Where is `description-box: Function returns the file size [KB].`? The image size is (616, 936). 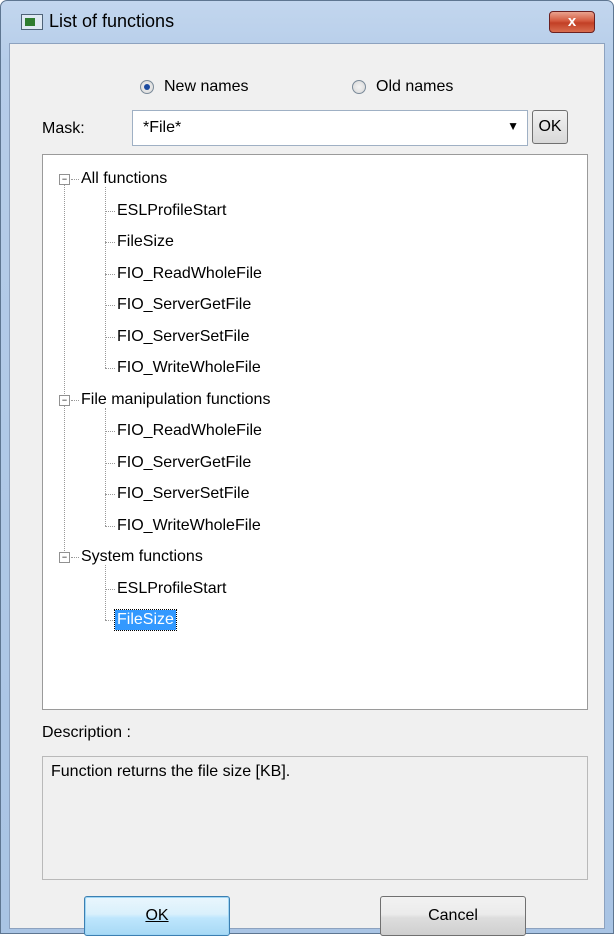 description-box: Function returns the file size [KB]. is located at coordinates (315, 818).